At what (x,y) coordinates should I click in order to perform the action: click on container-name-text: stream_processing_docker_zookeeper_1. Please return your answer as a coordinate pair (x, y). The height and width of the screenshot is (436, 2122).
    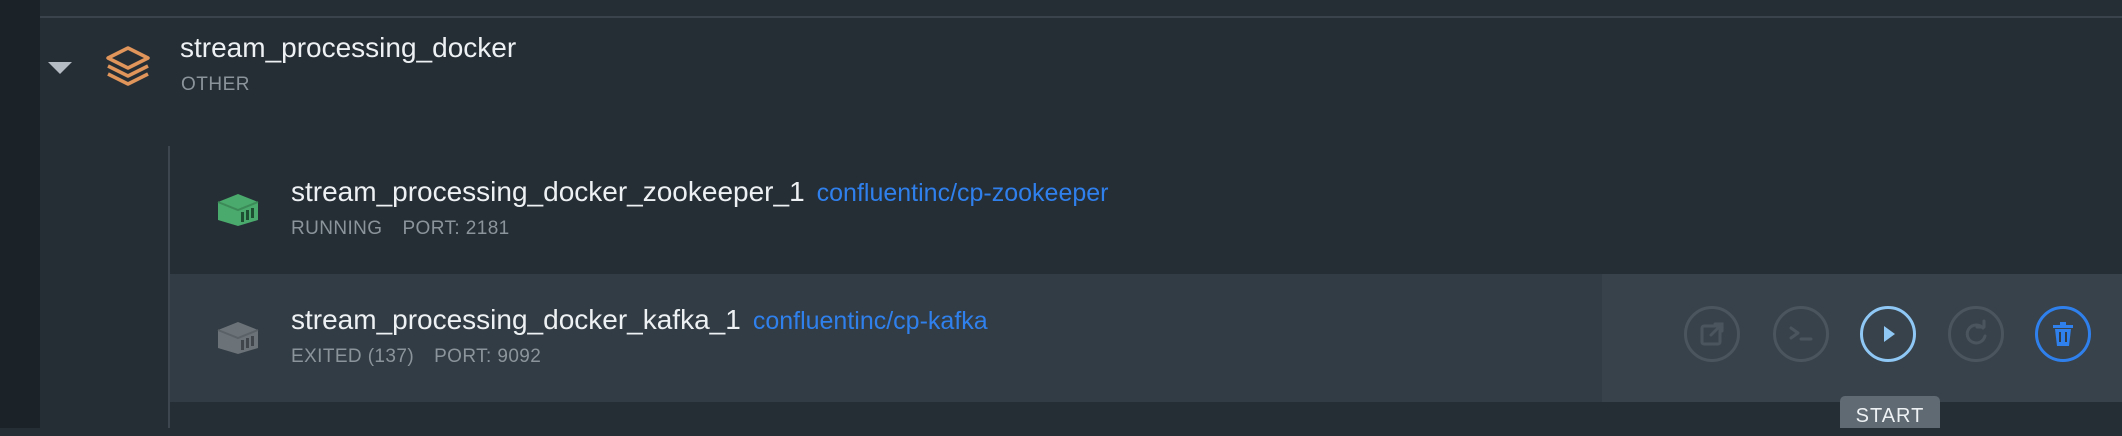
    Looking at the image, I should click on (548, 191).